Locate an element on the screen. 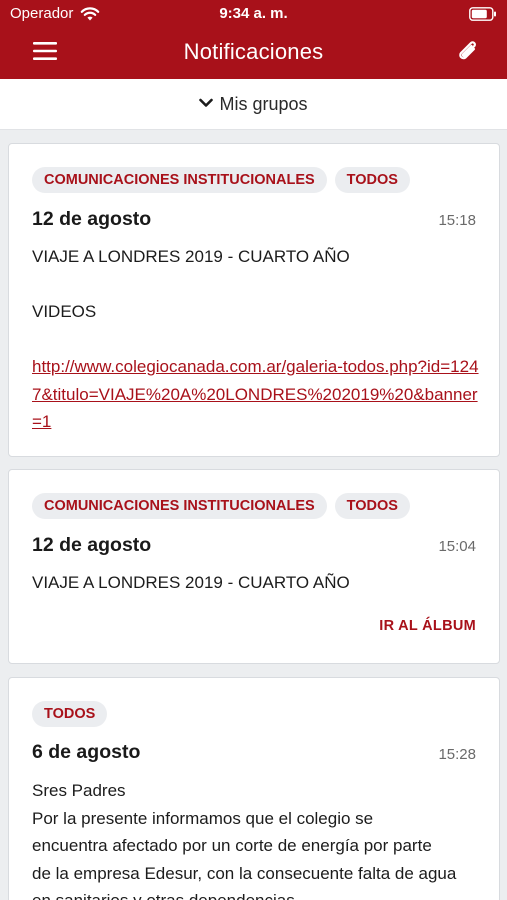 This screenshot has height=900, width=507. notification-time: 15:04 is located at coordinates (457, 546).